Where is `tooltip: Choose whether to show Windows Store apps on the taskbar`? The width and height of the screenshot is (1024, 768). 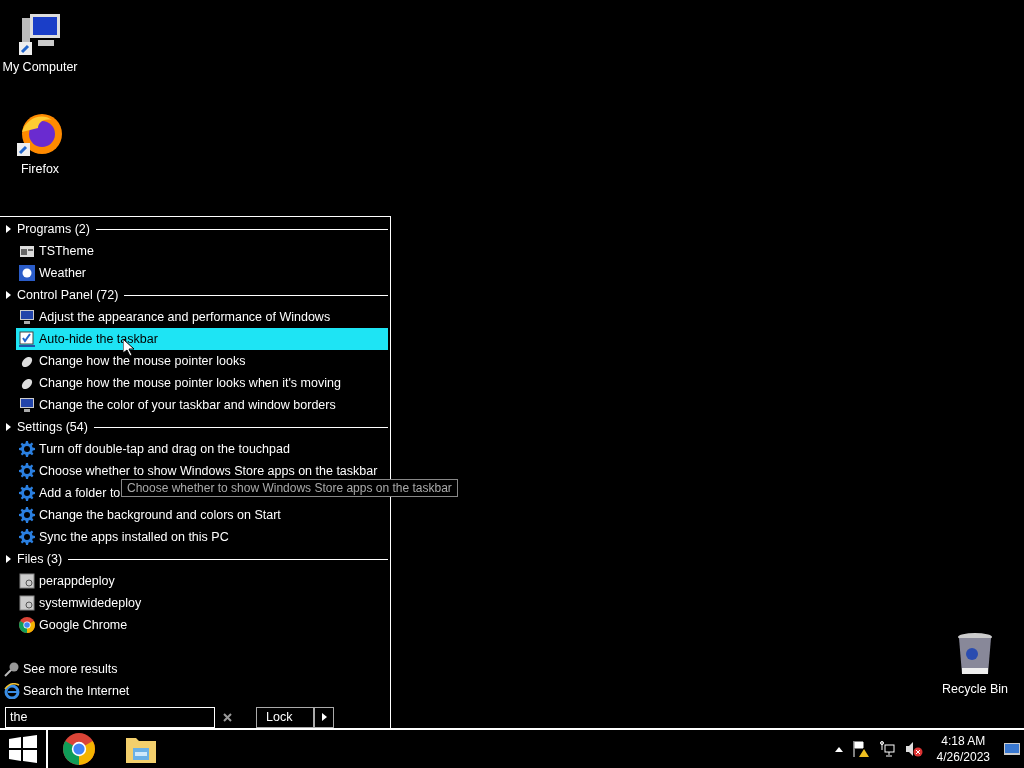 tooltip: Choose whether to show Windows Store apps on the taskbar is located at coordinates (289, 488).